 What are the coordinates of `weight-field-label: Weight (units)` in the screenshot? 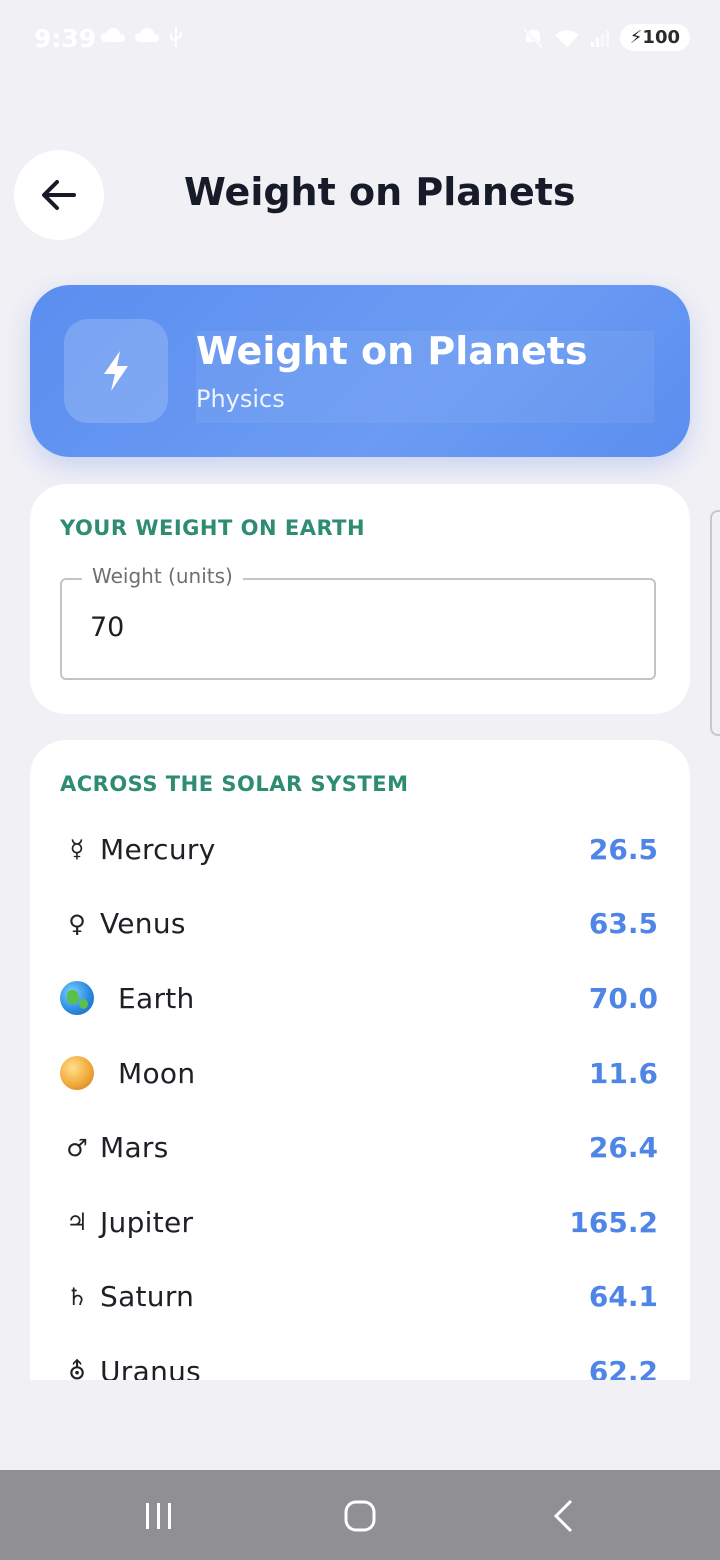 It's located at (162, 576).